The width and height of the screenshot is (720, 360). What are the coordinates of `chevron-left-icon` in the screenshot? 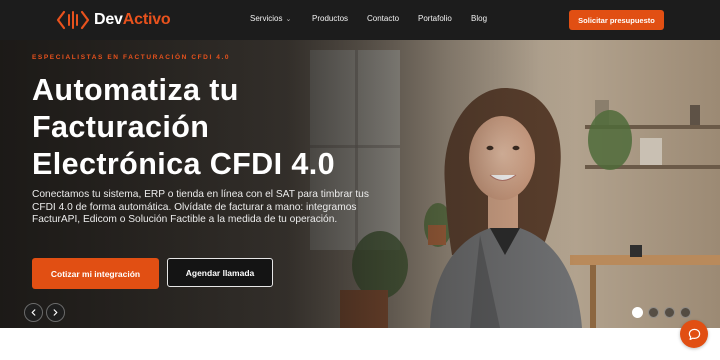 It's located at (33, 312).